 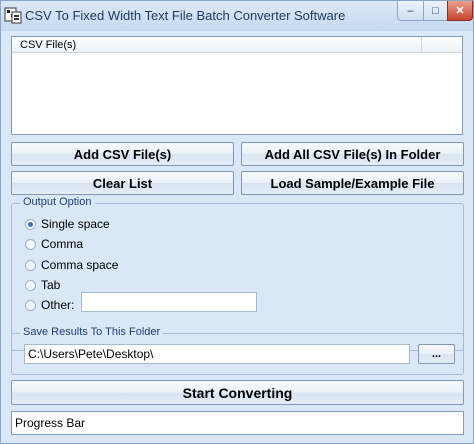 What do you see at coordinates (169, 302) in the screenshot?
I see `other-delimiter-input` at bounding box center [169, 302].